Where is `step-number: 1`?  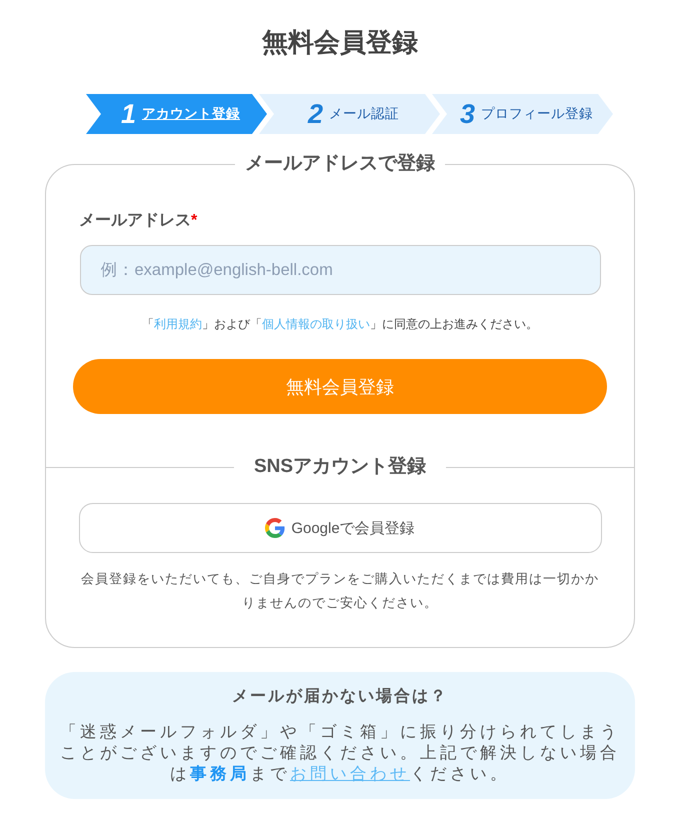 step-number: 1 is located at coordinates (128, 114).